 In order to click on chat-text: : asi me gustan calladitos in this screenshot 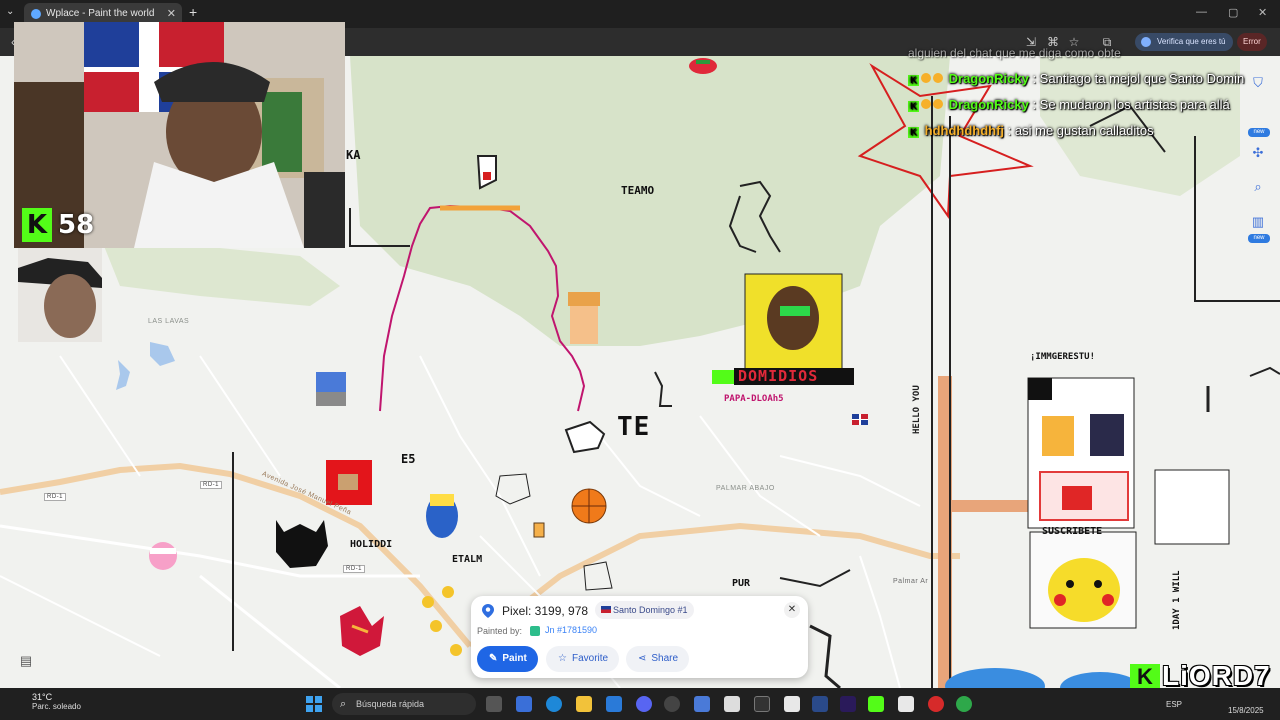, I will do `click(1080, 130)`.